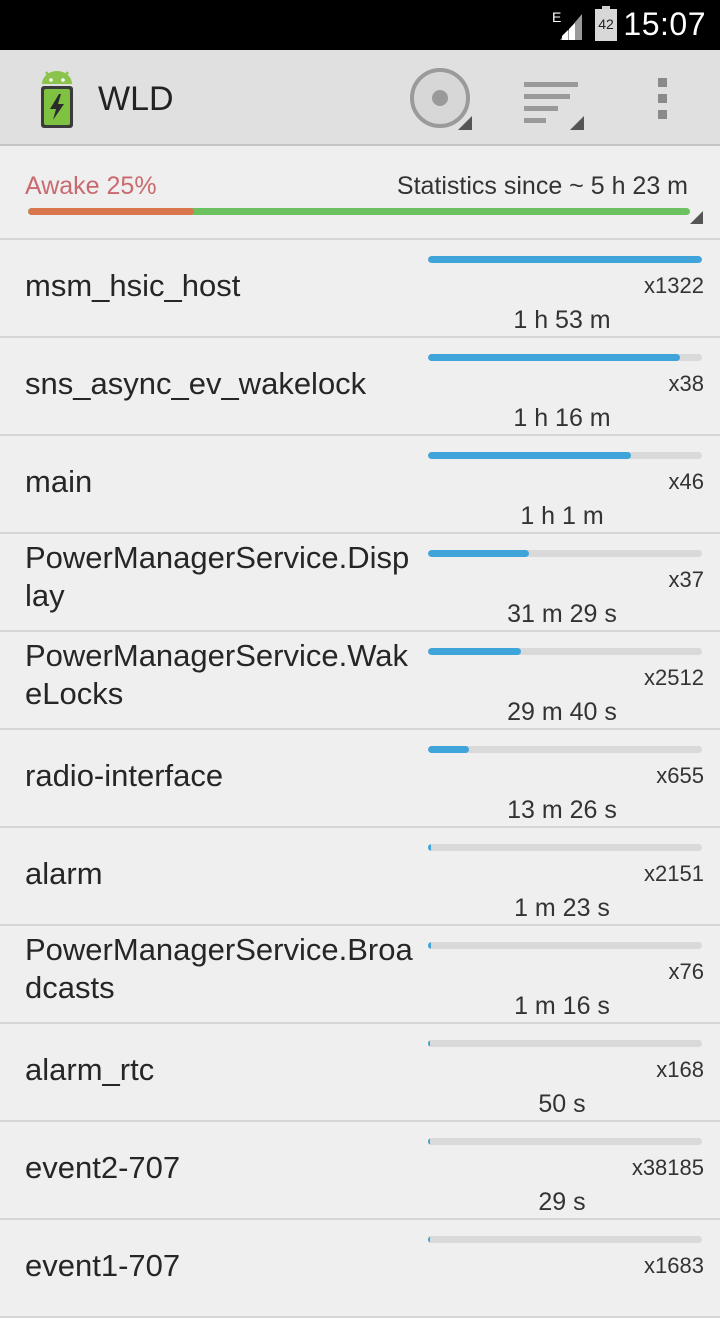  Describe the element at coordinates (554, 106) in the screenshot. I see `sort-icon` at that location.